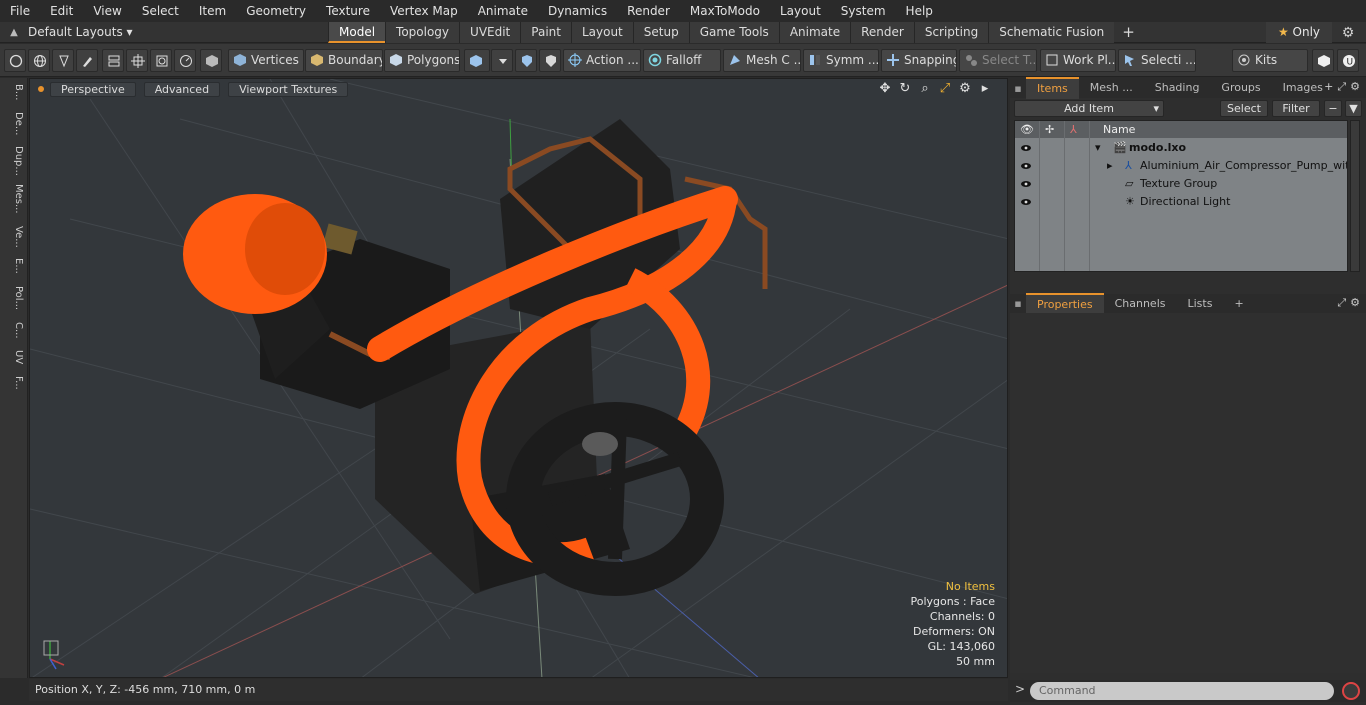 Image resolution: width=1366 pixels, height=705 pixels. I want to click on viewport-gear-icon: ⚙, so click(965, 89).